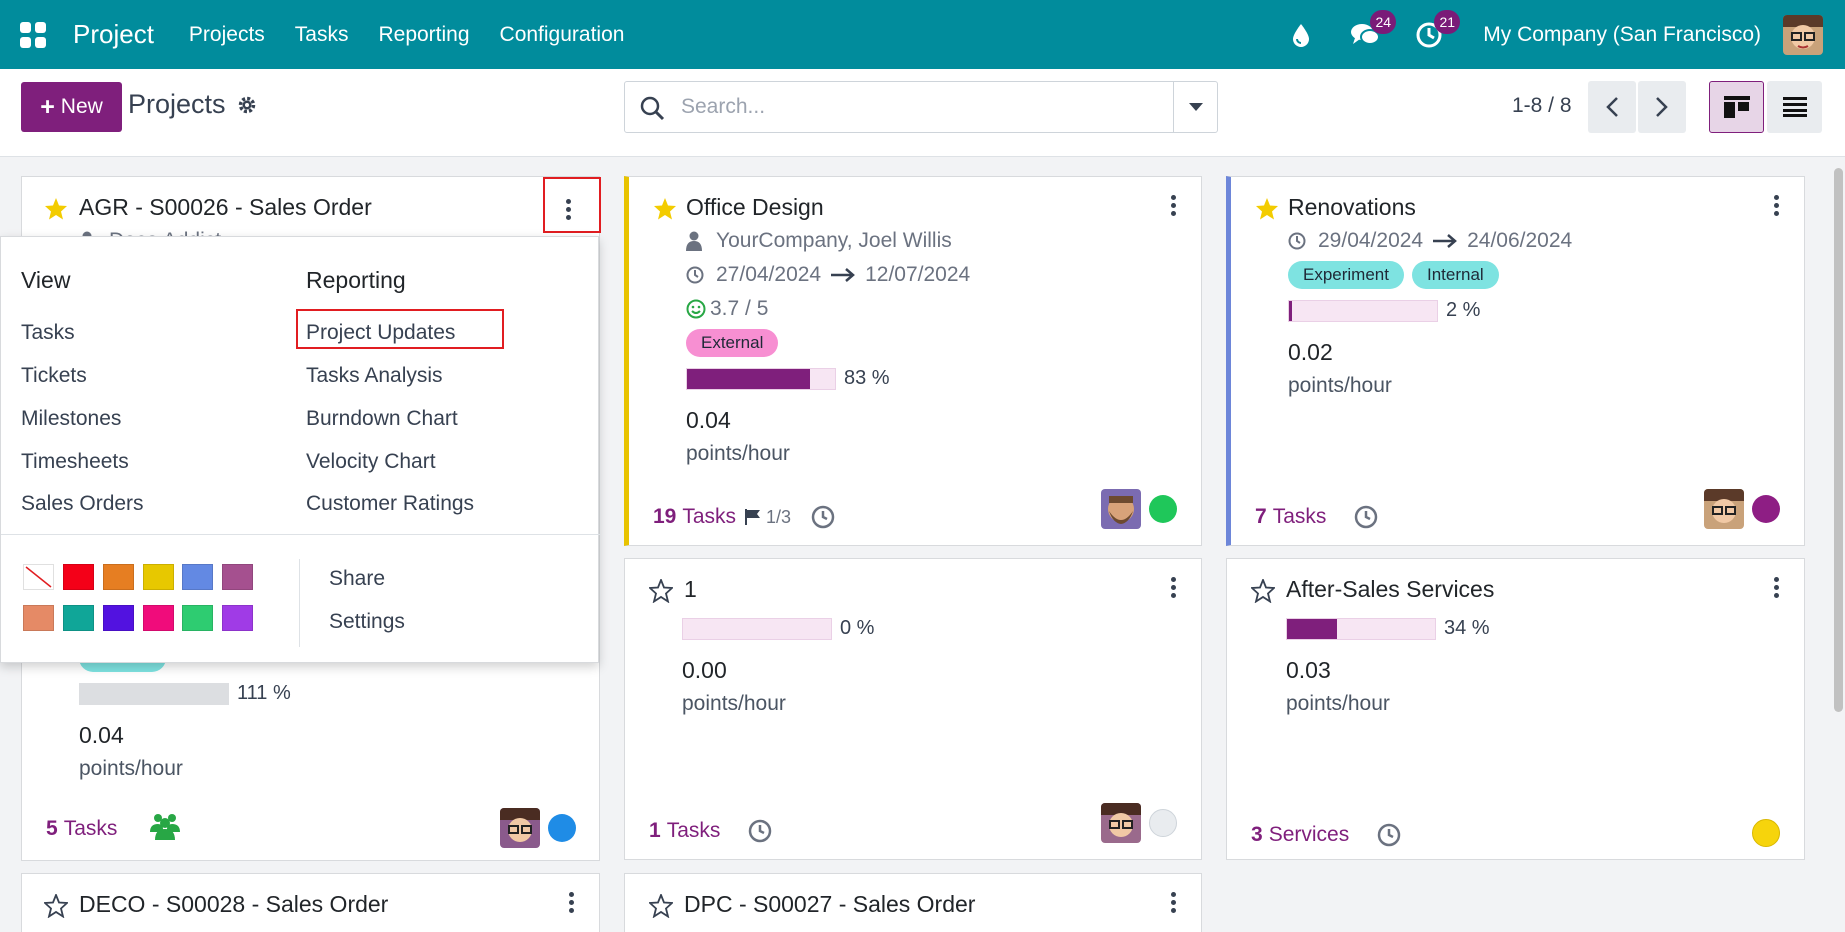 The image size is (1845, 932). I want to click on water-drop-icon, so click(1301, 35).